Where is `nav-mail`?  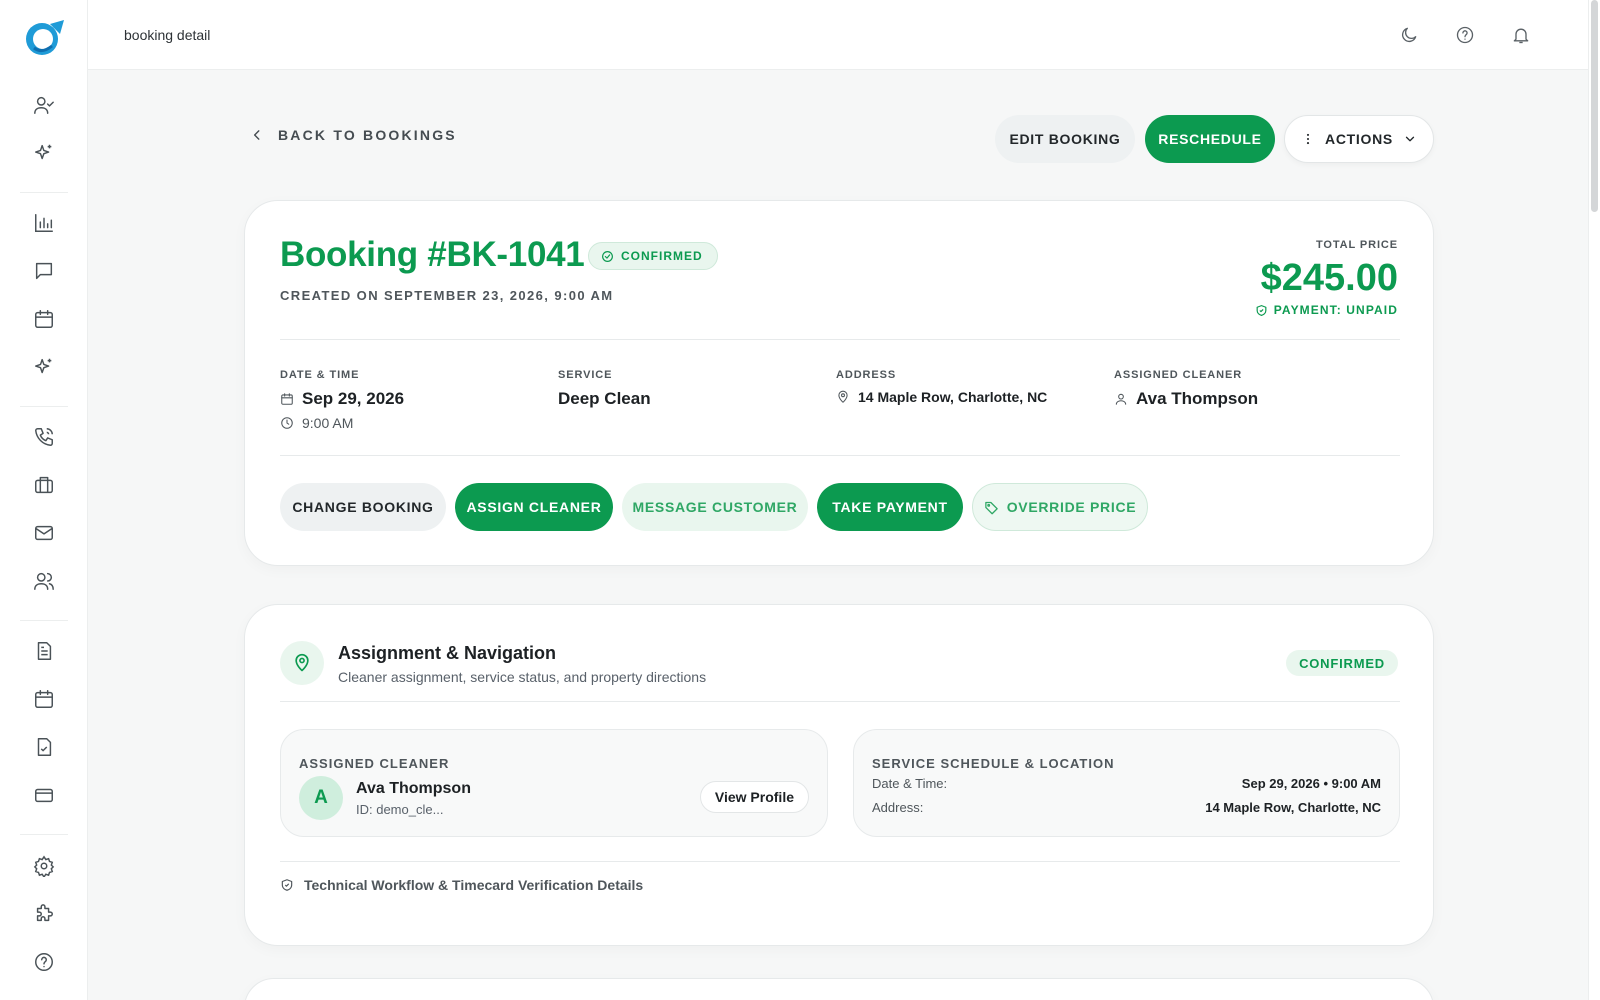
nav-mail is located at coordinates (44, 533).